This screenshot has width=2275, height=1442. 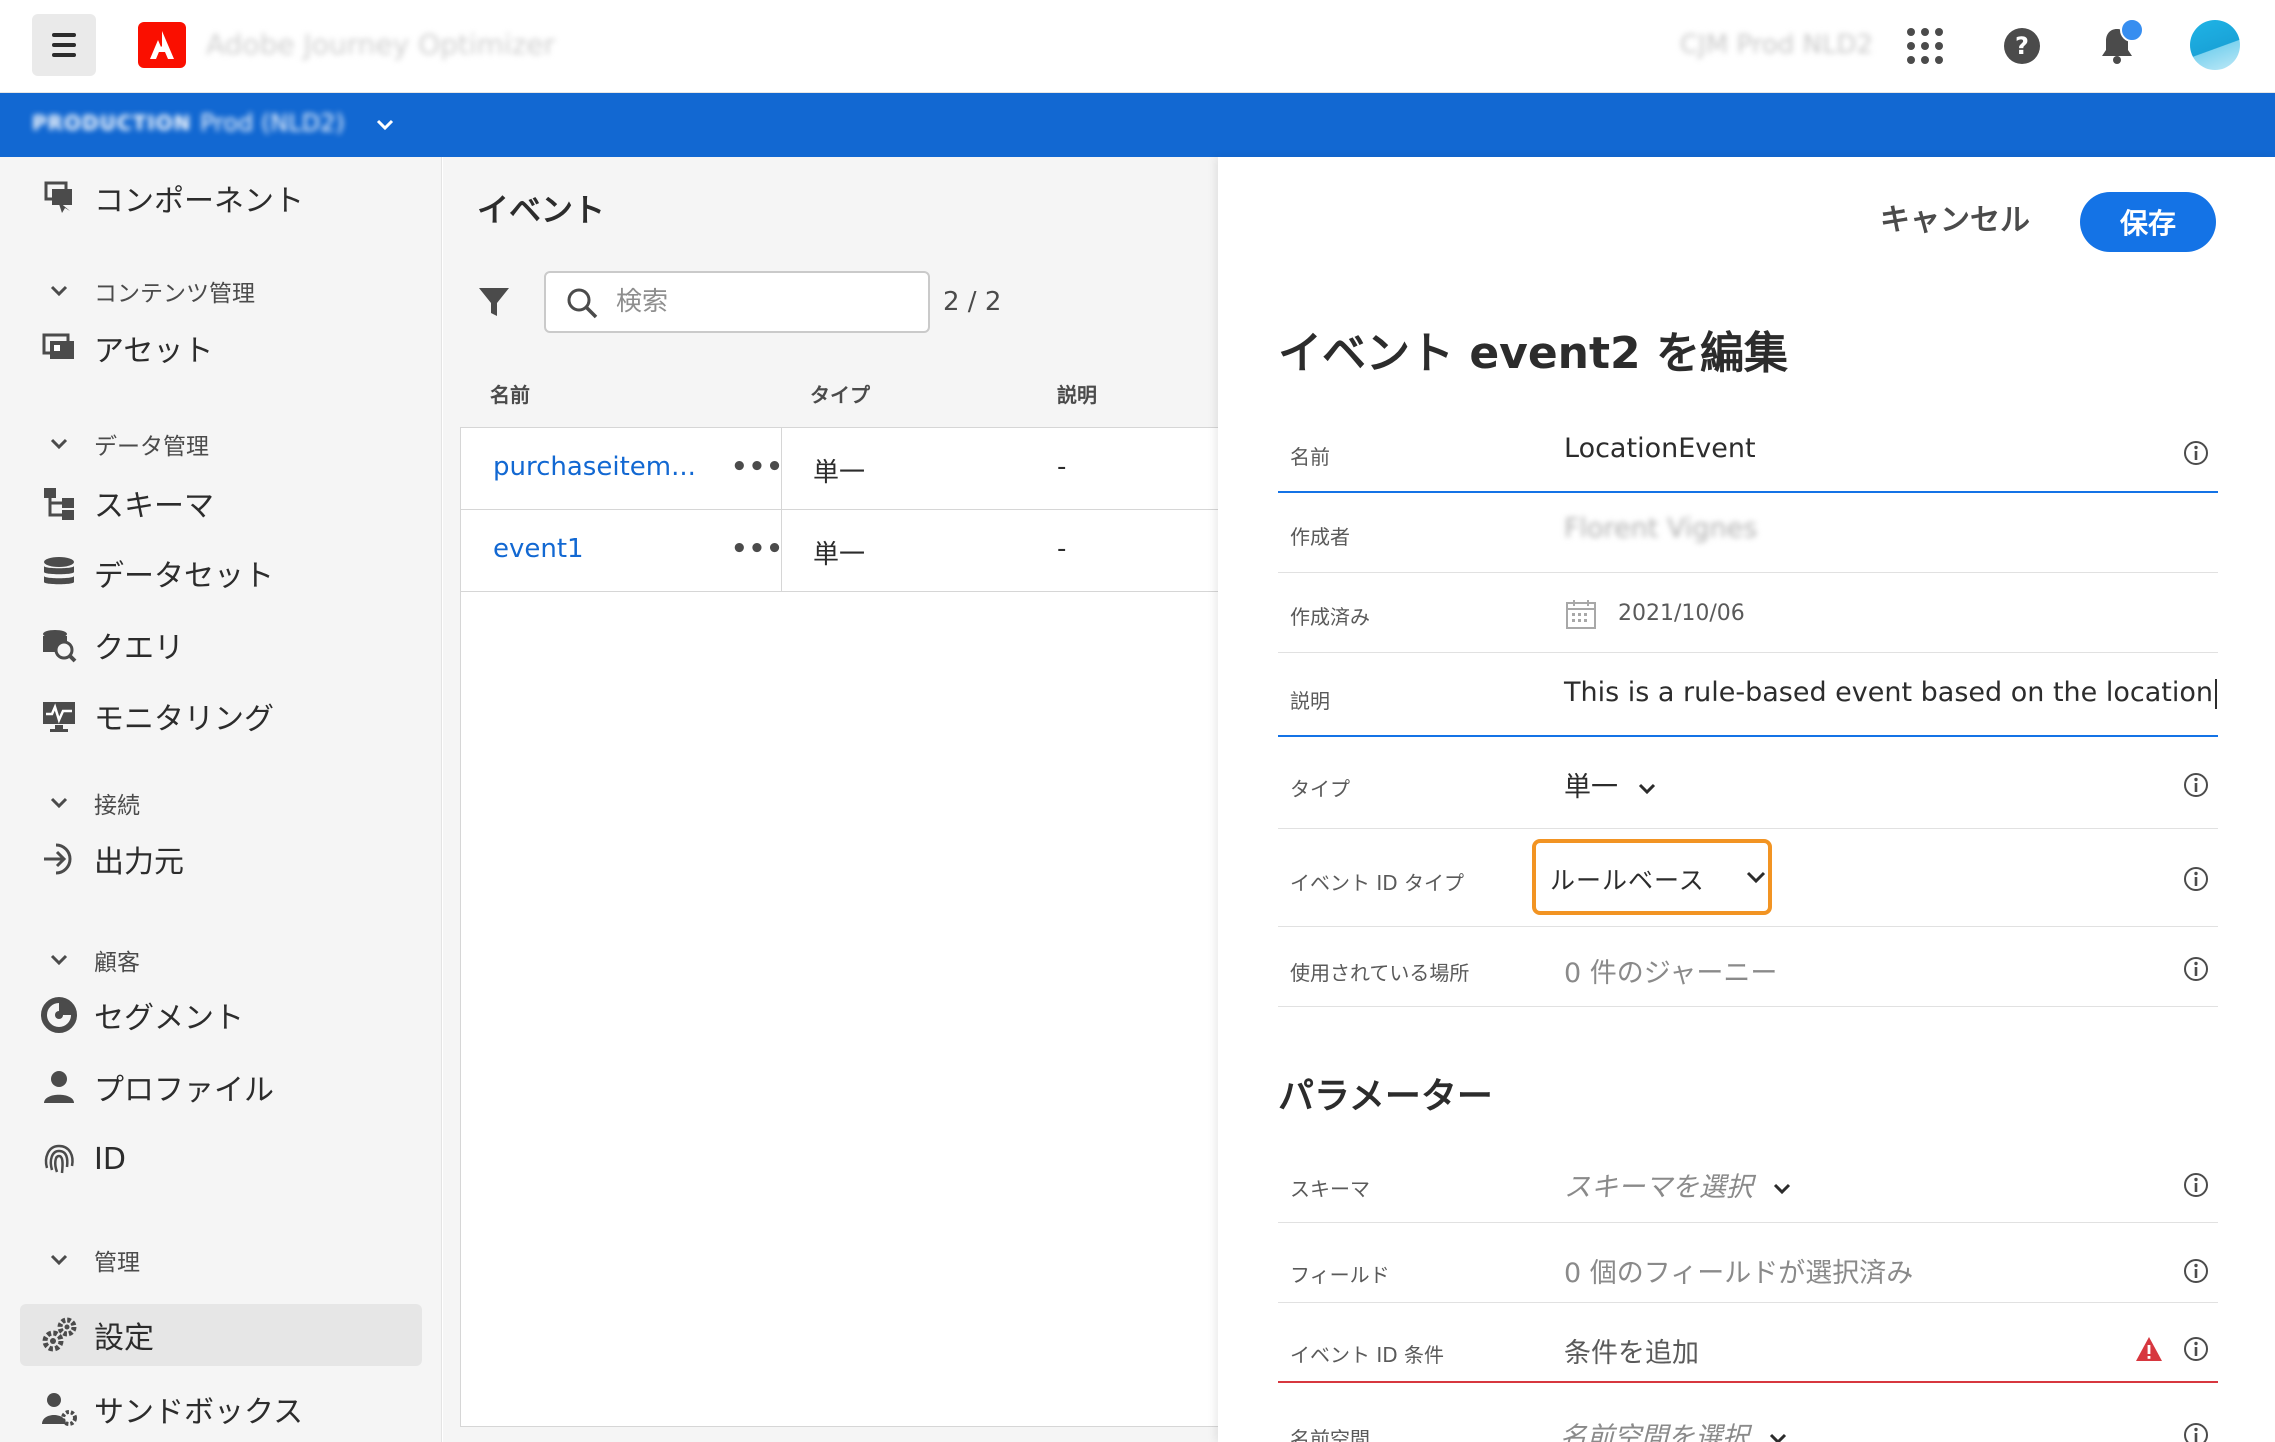 I want to click on nav-item-destinations: 出力元, so click(x=221, y=859).